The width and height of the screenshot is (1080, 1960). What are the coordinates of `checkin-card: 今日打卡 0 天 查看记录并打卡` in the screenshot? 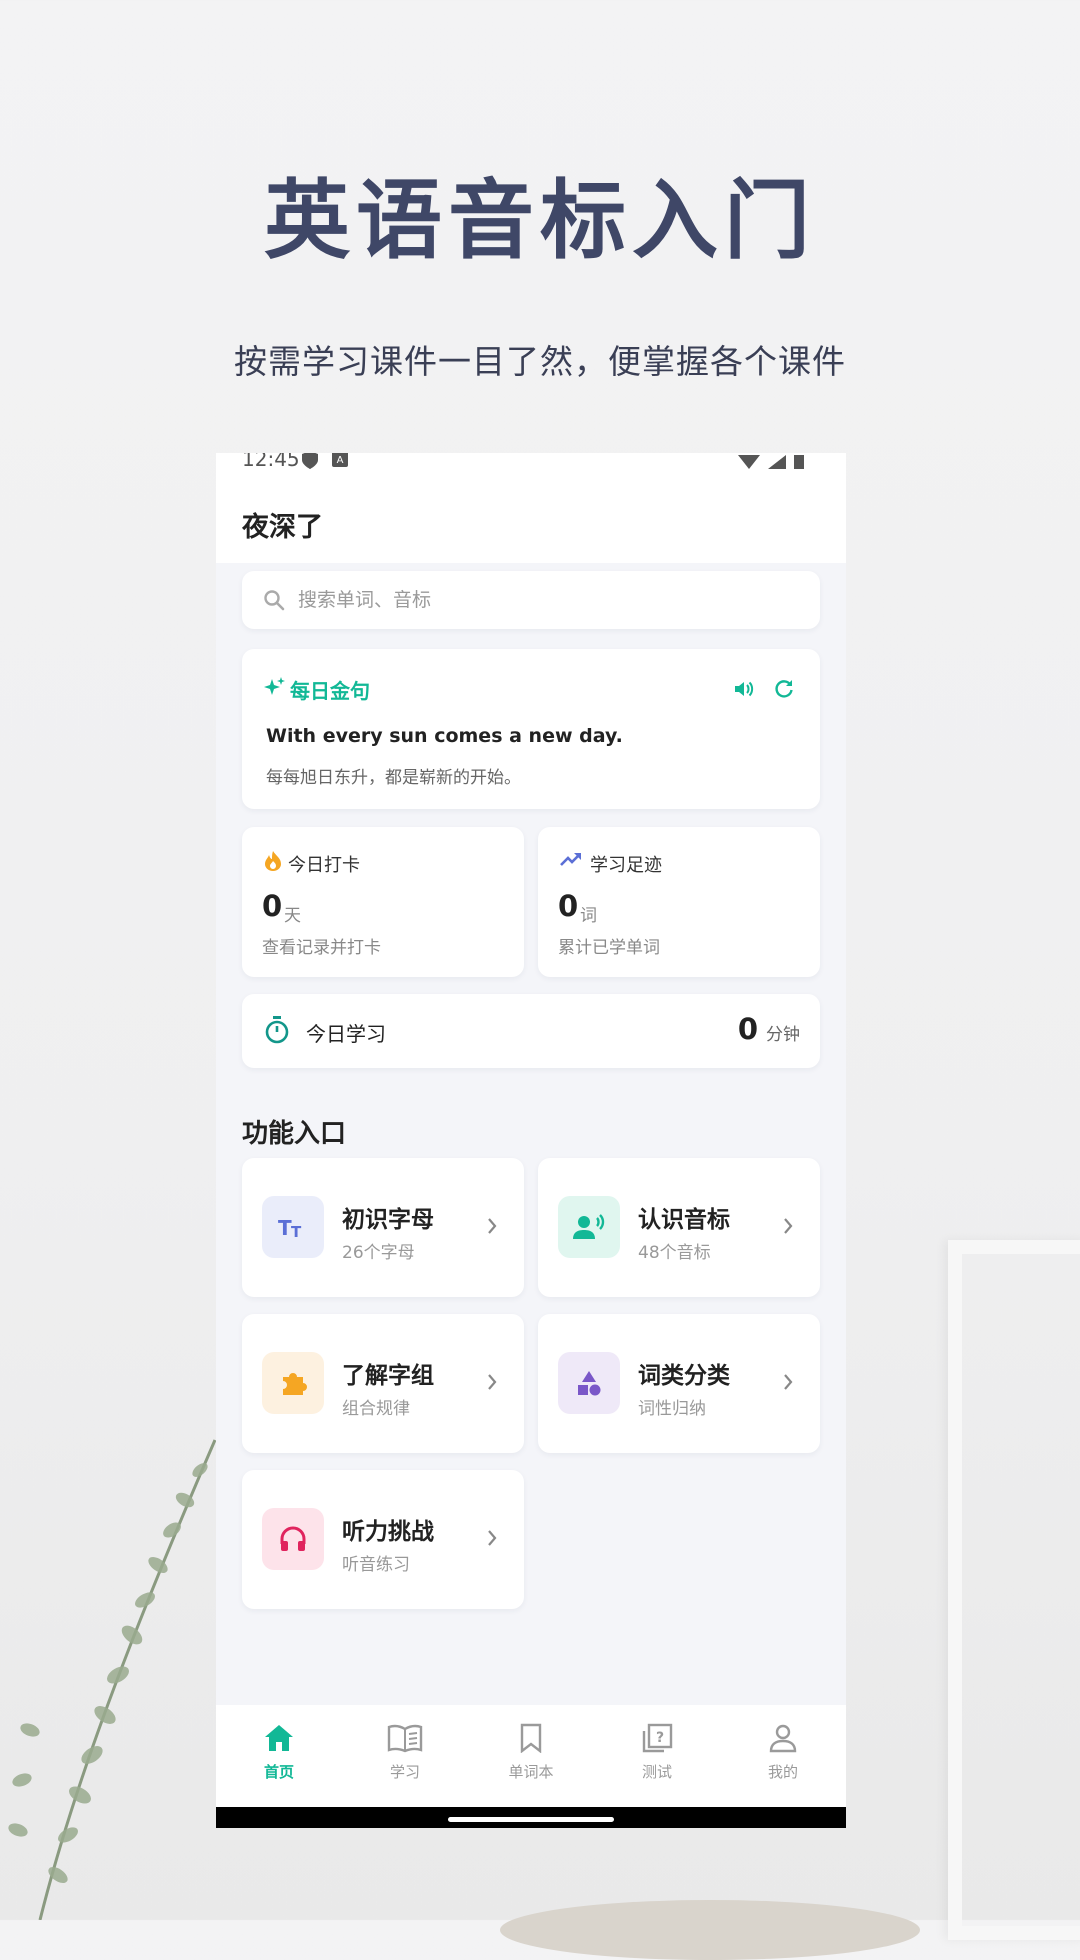 It's located at (383, 902).